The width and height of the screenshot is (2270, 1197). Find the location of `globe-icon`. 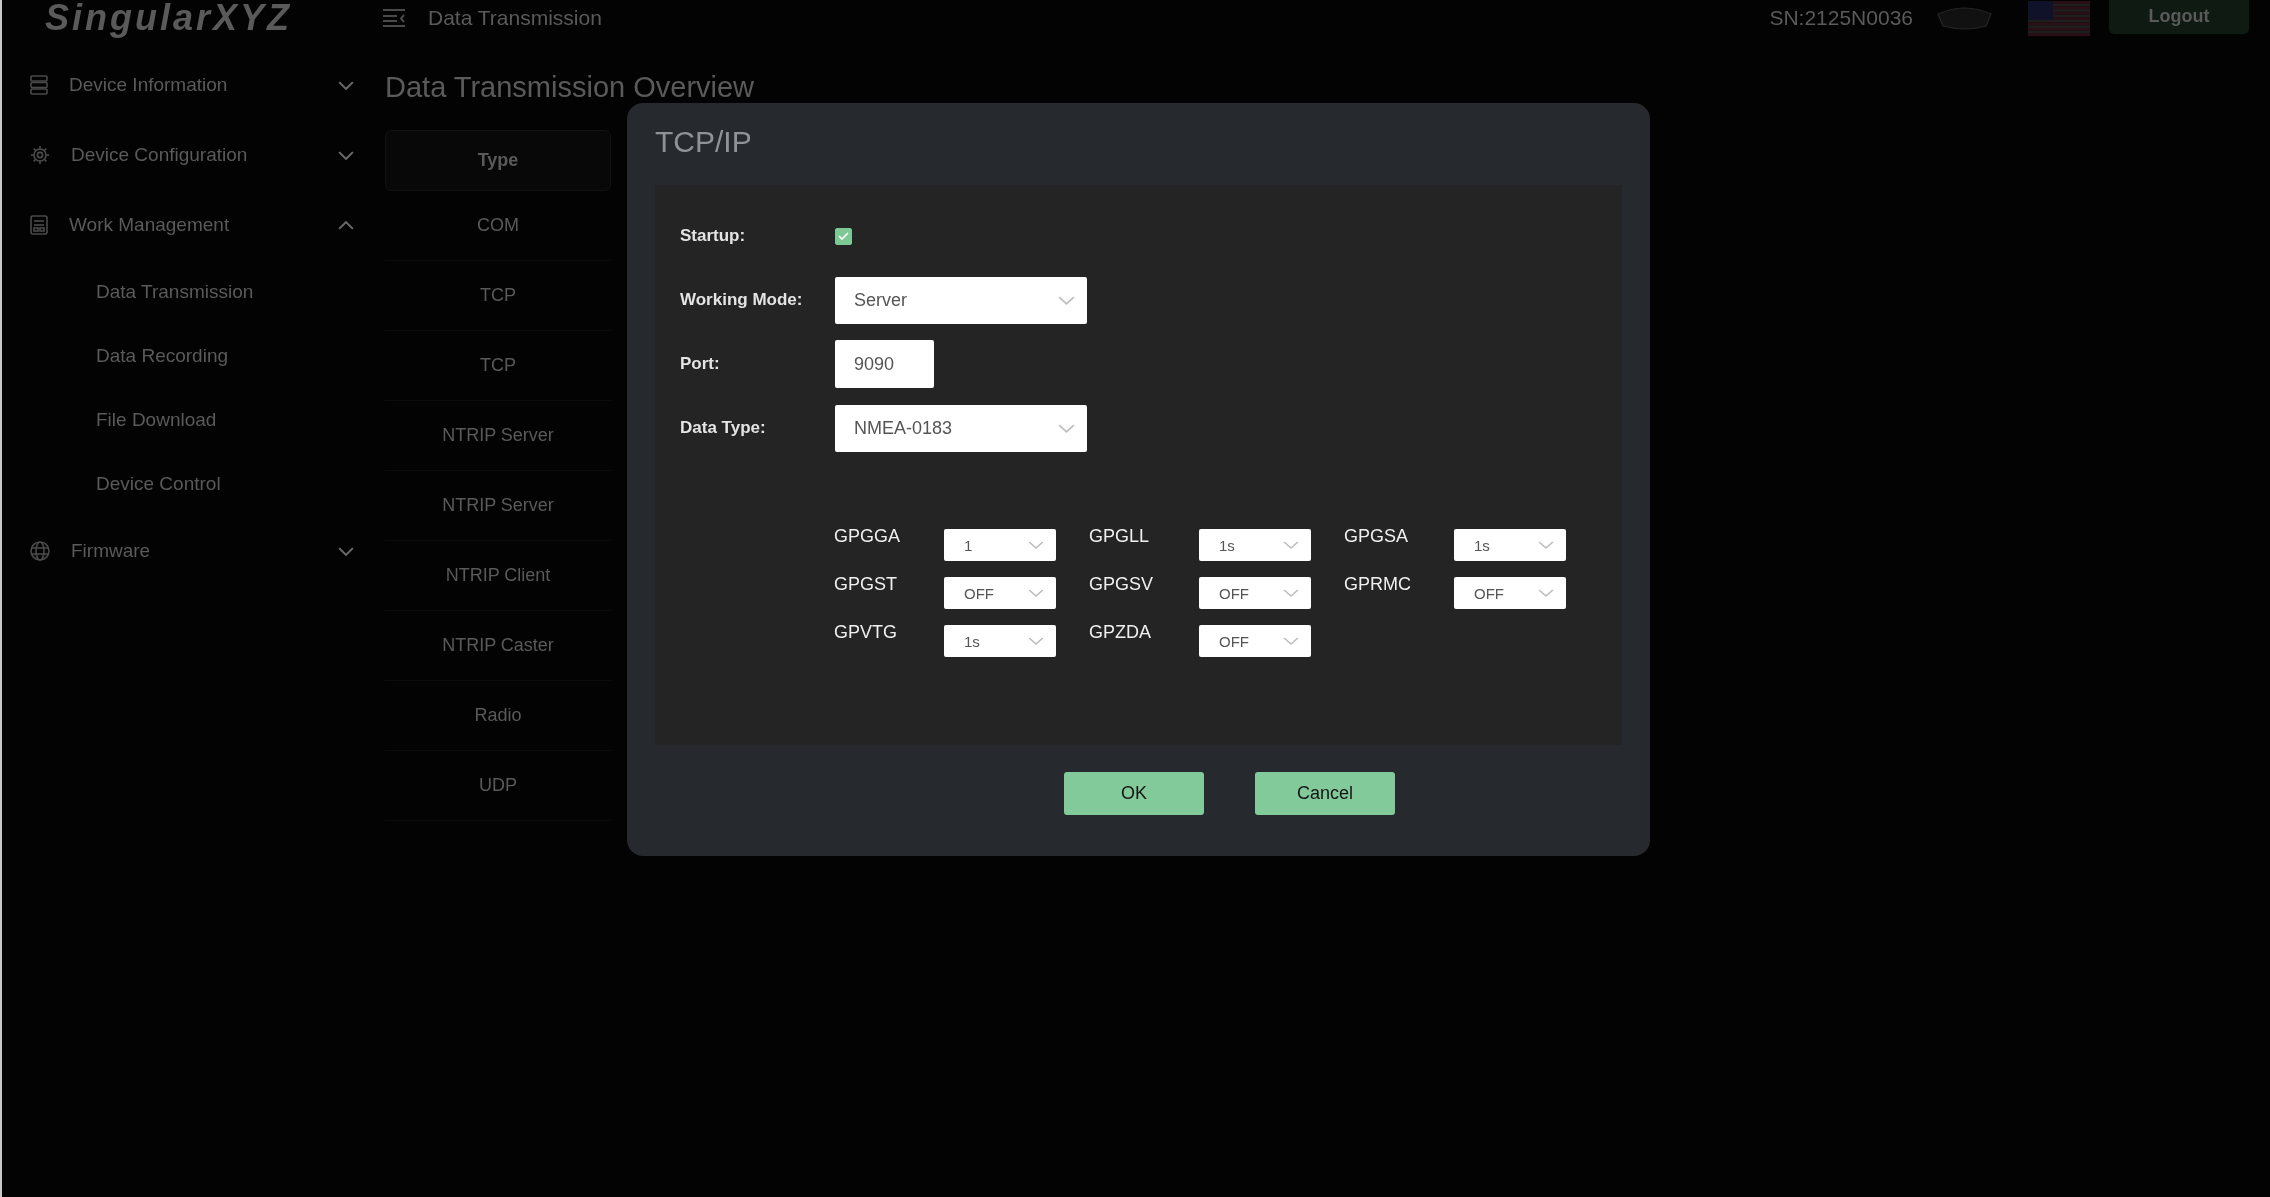

globe-icon is located at coordinates (40, 551).